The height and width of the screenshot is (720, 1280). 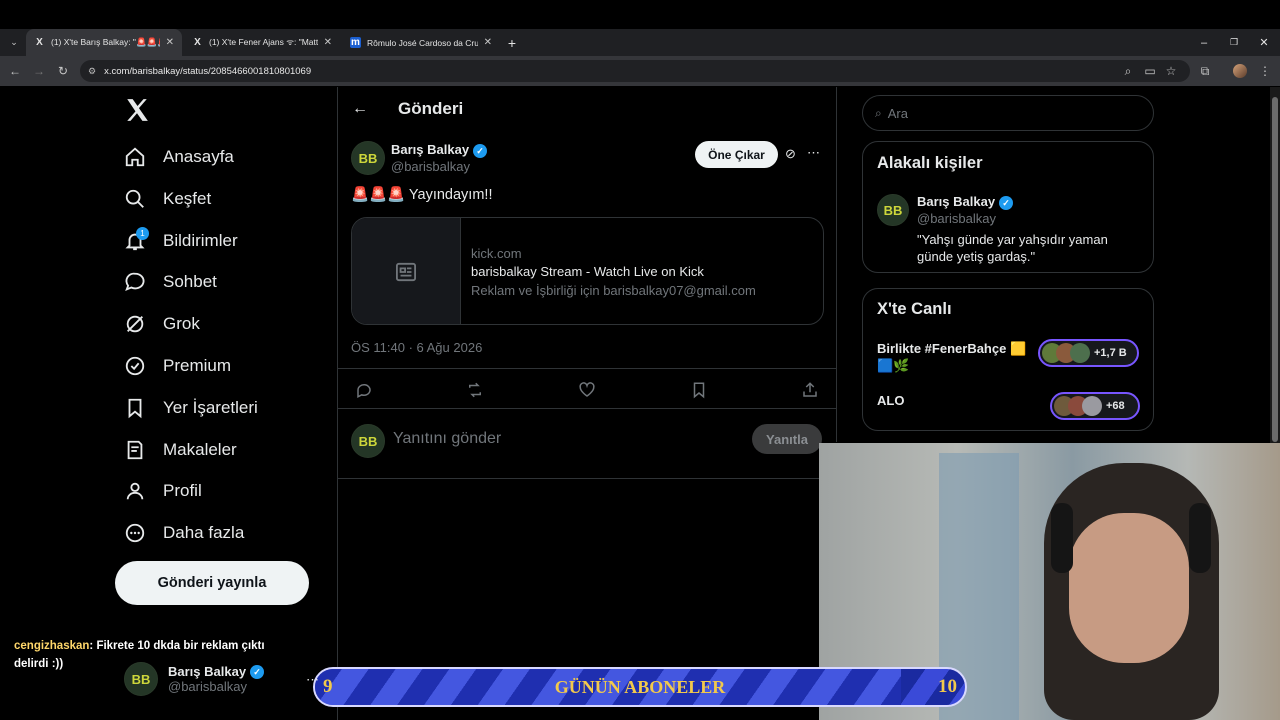 What do you see at coordinates (430, 149) in the screenshot?
I see `author-name: Barış Balkay` at bounding box center [430, 149].